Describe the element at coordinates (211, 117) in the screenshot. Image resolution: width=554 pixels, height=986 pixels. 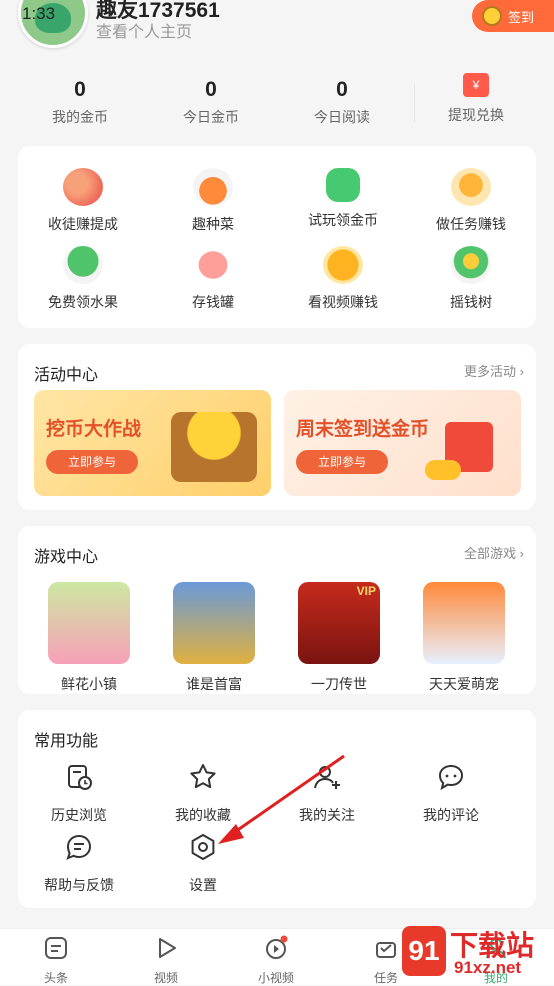
I see `stat-label: 今日金币` at that location.